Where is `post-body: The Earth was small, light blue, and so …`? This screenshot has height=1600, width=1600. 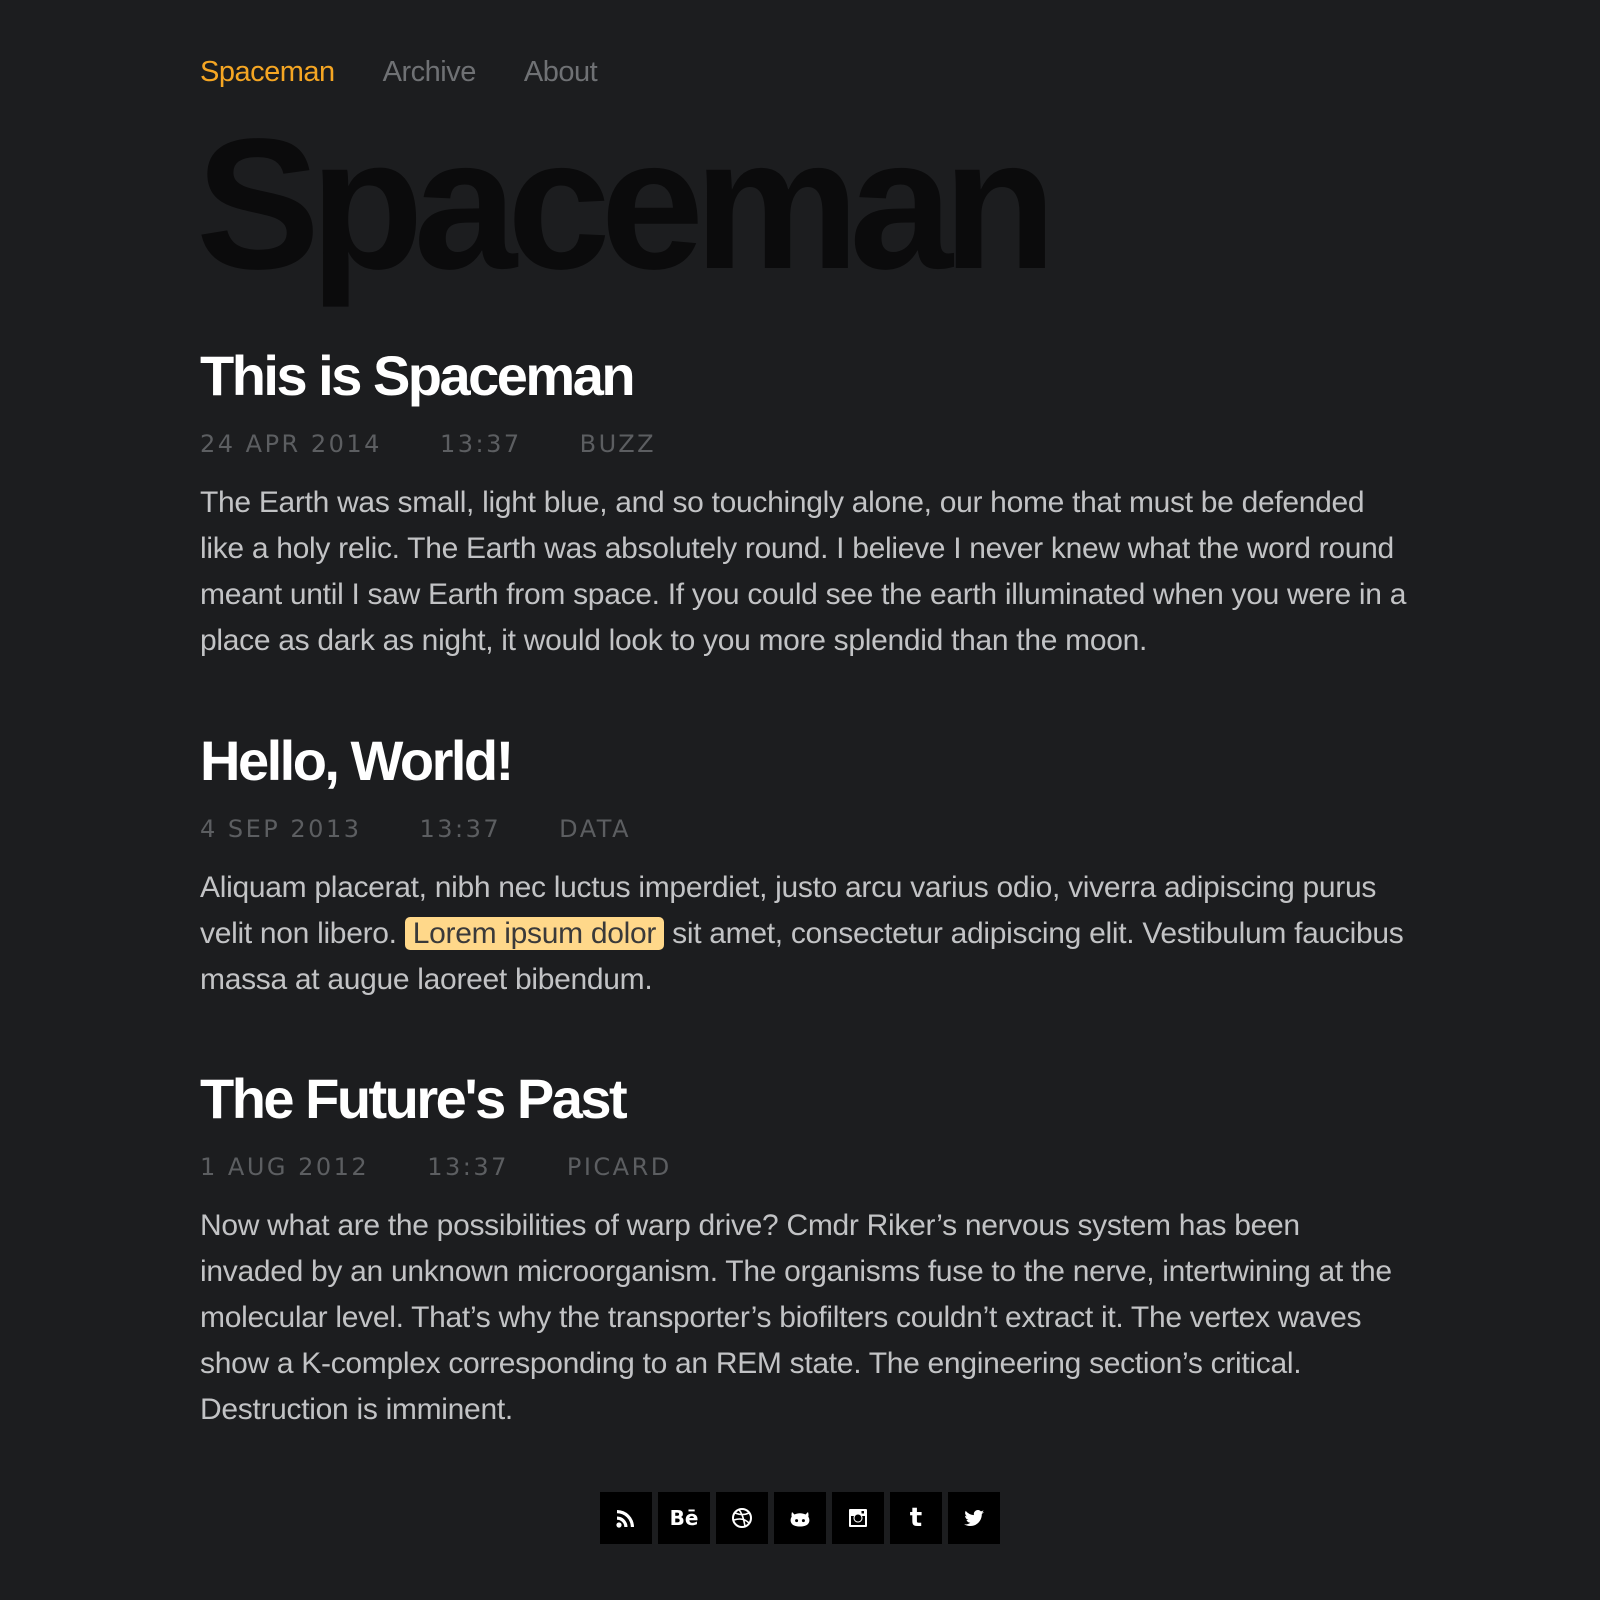 post-body: The Earth was small, light blue, and so … is located at coordinates (803, 571).